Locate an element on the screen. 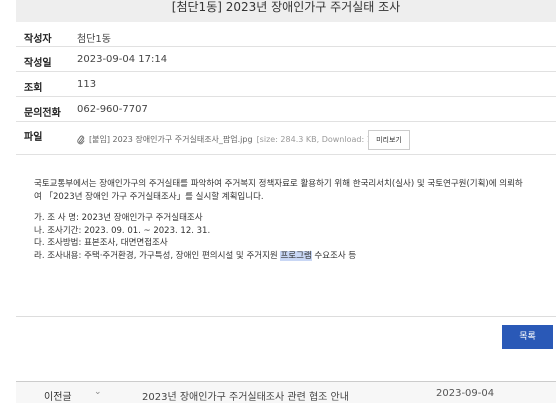  post-title-bar: [첨단1동] 2023년 장애인가구 주거실태 조사 is located at coordinates (286, 11).